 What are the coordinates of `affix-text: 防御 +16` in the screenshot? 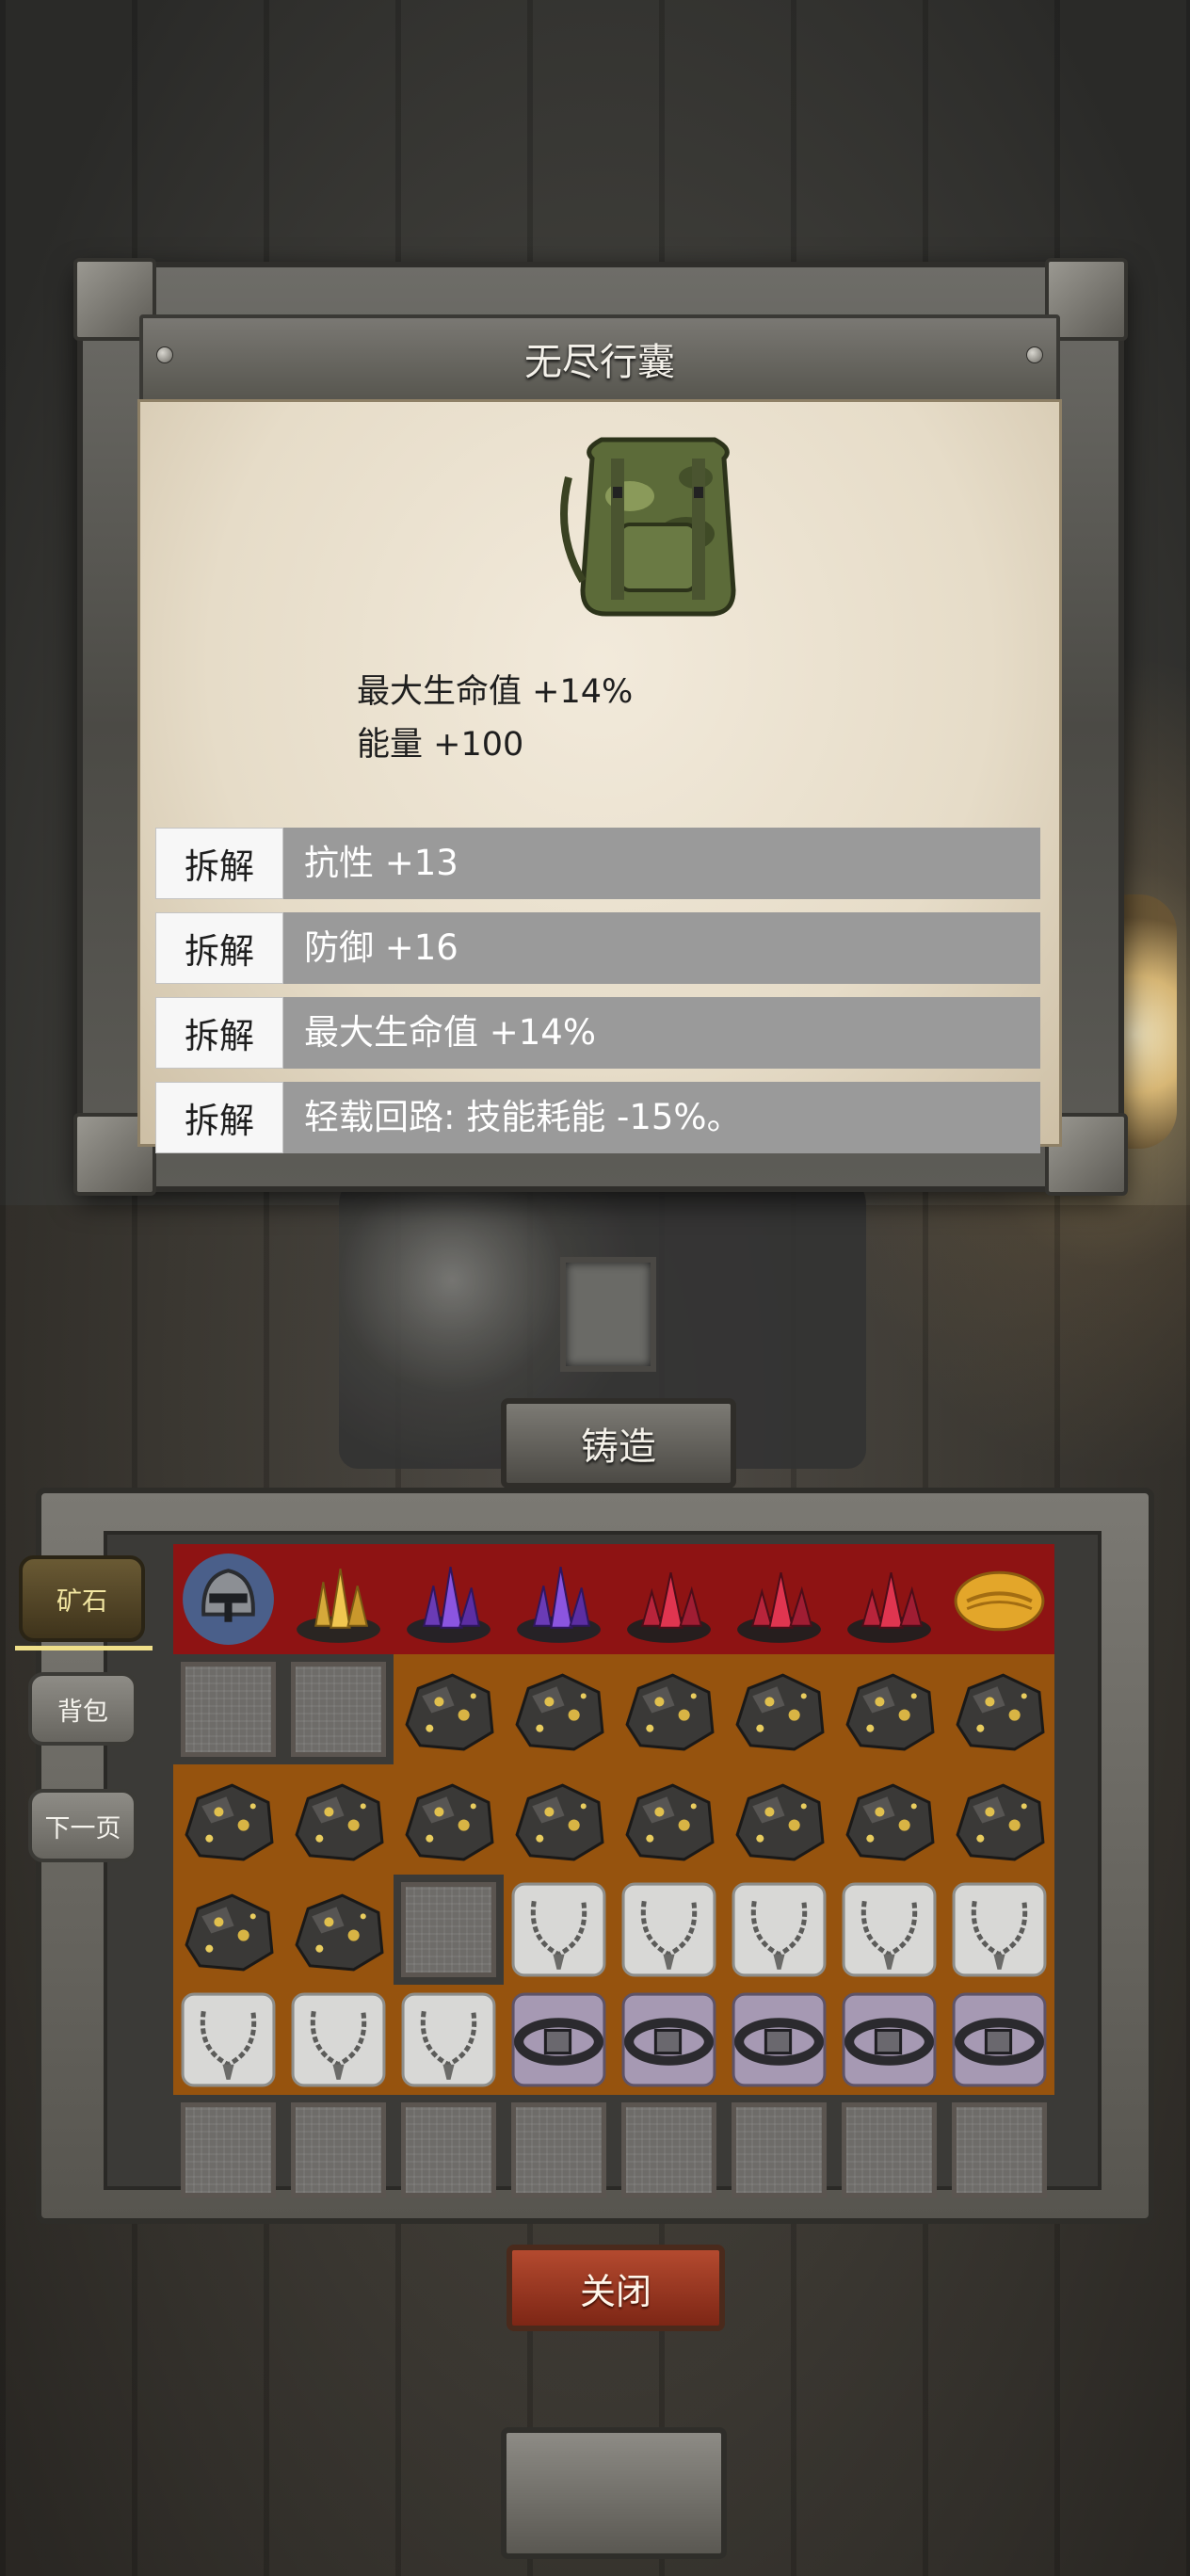 It's located at (381, 947).